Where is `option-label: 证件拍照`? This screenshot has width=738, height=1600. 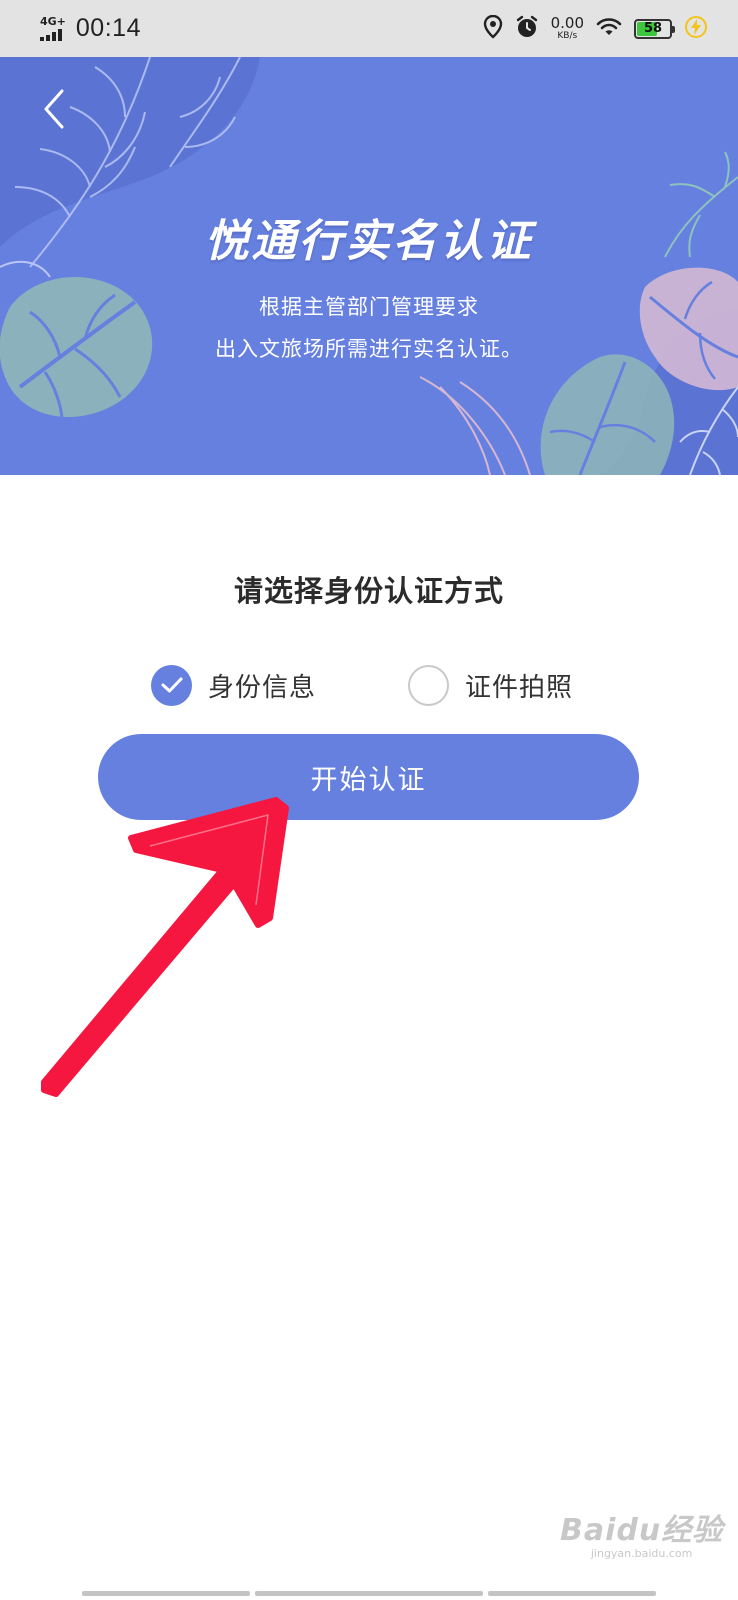 option-label: 证件拍照 is located at coordinates (519, 687).